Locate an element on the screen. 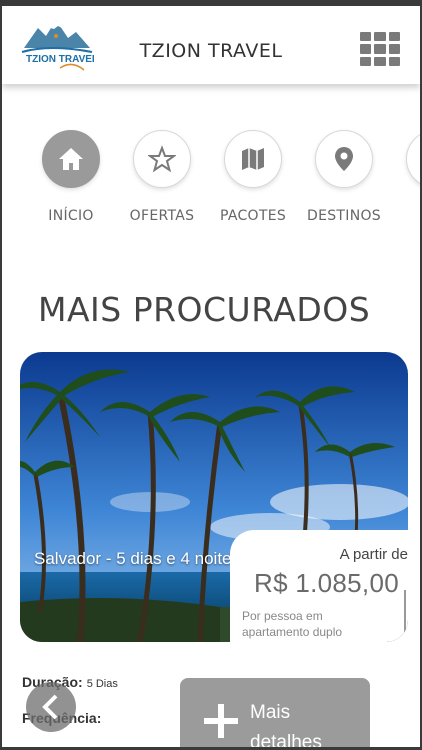 This screenshot has width=422, height=750. back-arrow-button is located at coordinates (51, 707).